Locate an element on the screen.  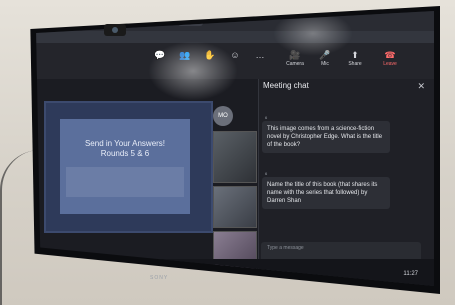
shared-slide: Send in Your Answers! Rounds 5 & 6 is located at coordinates (125, 166).